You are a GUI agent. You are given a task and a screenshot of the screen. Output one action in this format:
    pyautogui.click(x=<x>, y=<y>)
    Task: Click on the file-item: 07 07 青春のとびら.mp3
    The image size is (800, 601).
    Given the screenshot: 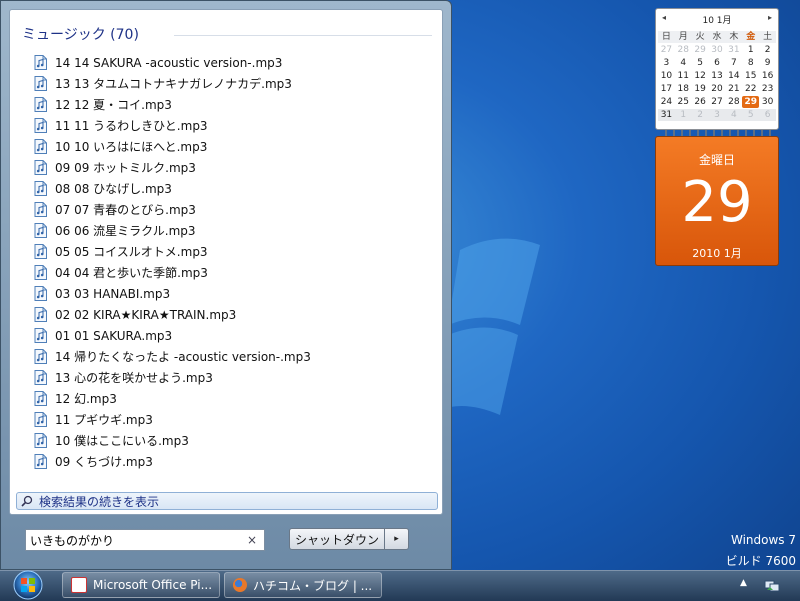 What is the action you would take?
    pyautogui.click(x=234, y=209)
    